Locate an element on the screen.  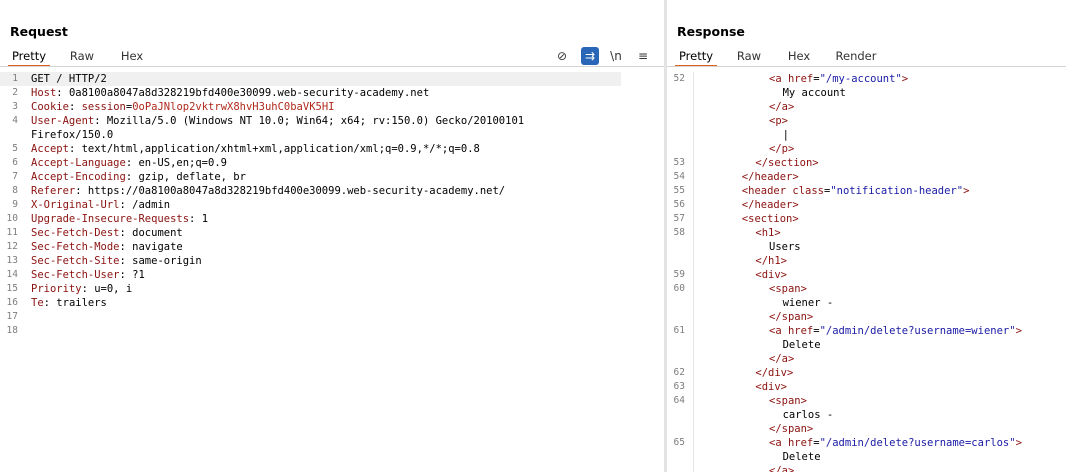
request-line-text: GET / HTTP/2 is located at coordinates (69, 79).